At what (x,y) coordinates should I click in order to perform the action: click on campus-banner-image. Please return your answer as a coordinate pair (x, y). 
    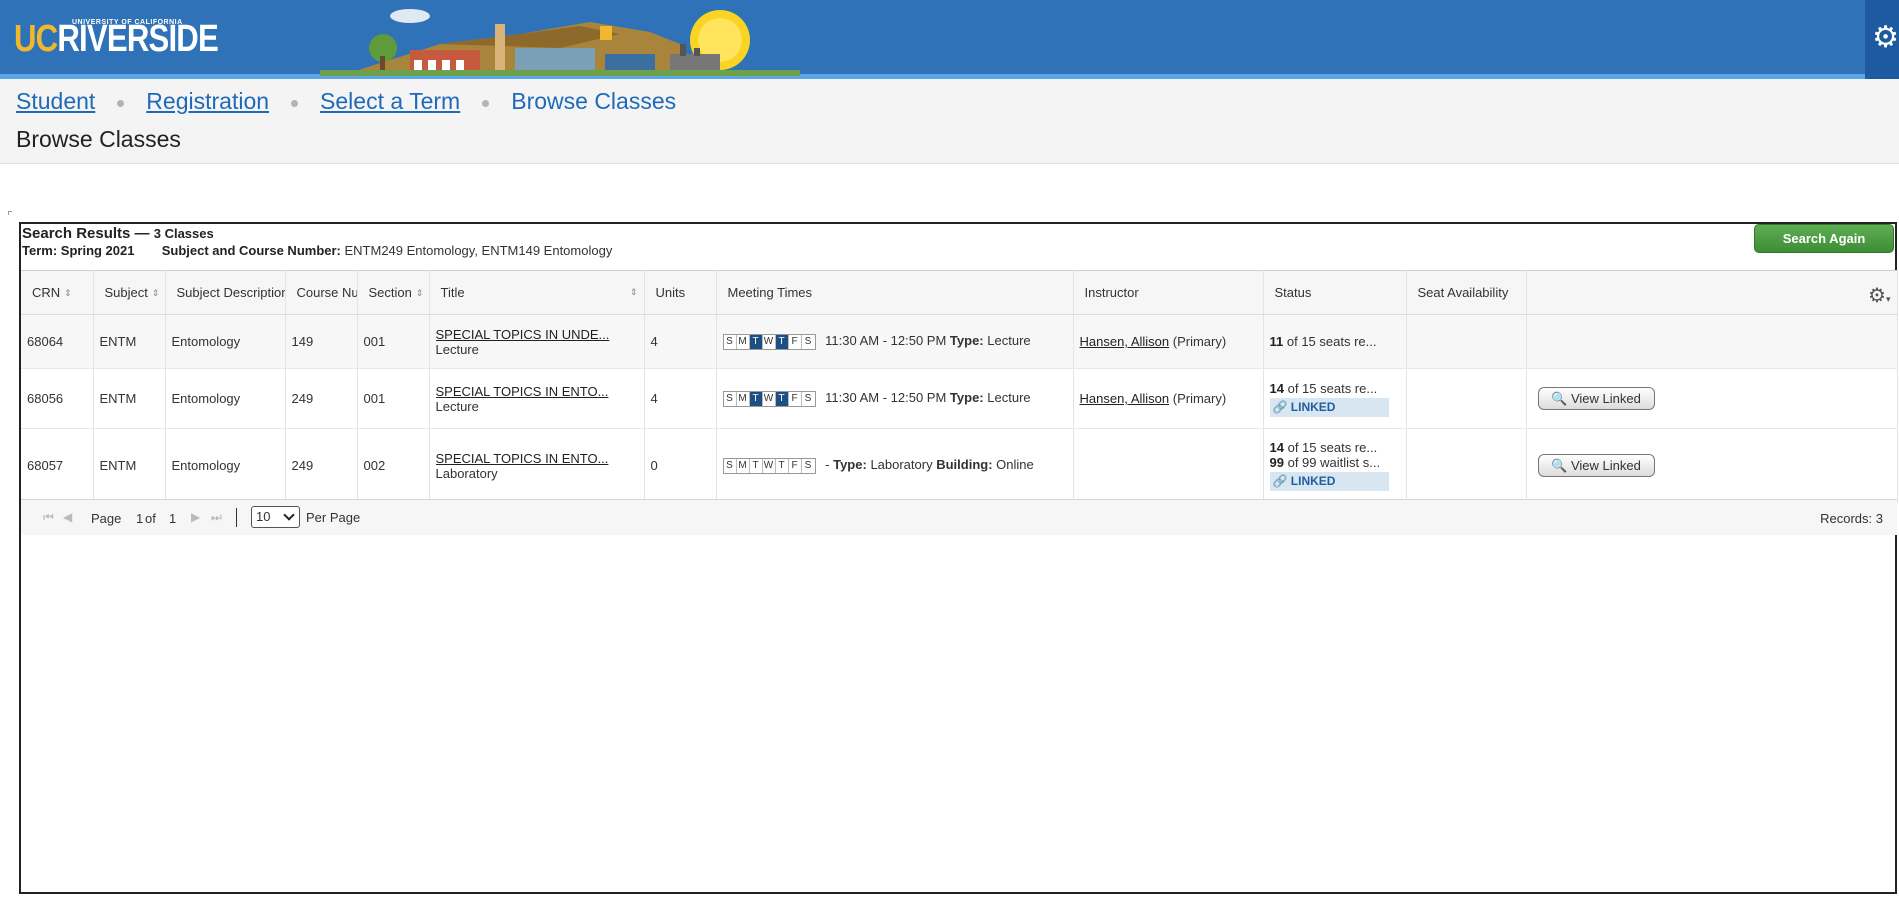
    Looking at the image, I should click on (560, 42).